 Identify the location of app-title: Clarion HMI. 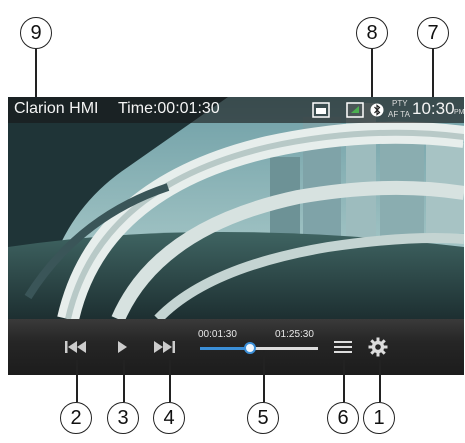
(56, 108).